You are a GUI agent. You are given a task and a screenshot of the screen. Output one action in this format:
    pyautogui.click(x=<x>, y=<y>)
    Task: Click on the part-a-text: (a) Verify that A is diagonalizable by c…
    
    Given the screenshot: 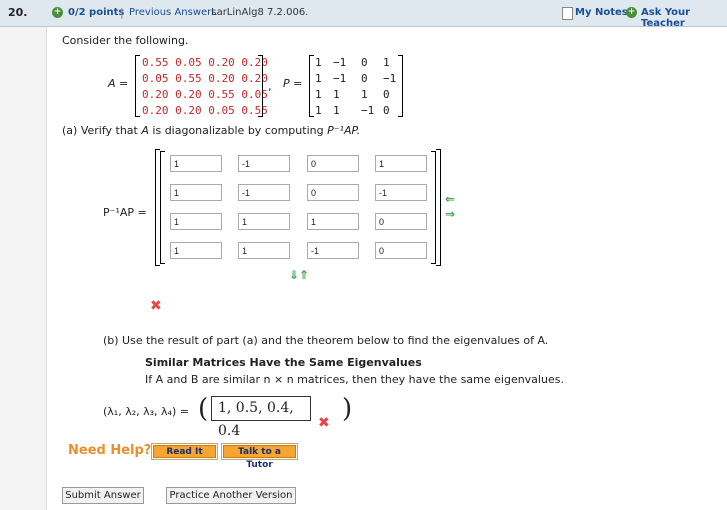 What is the action you would take?
    pyautogui.click(x=211, y=130)
    